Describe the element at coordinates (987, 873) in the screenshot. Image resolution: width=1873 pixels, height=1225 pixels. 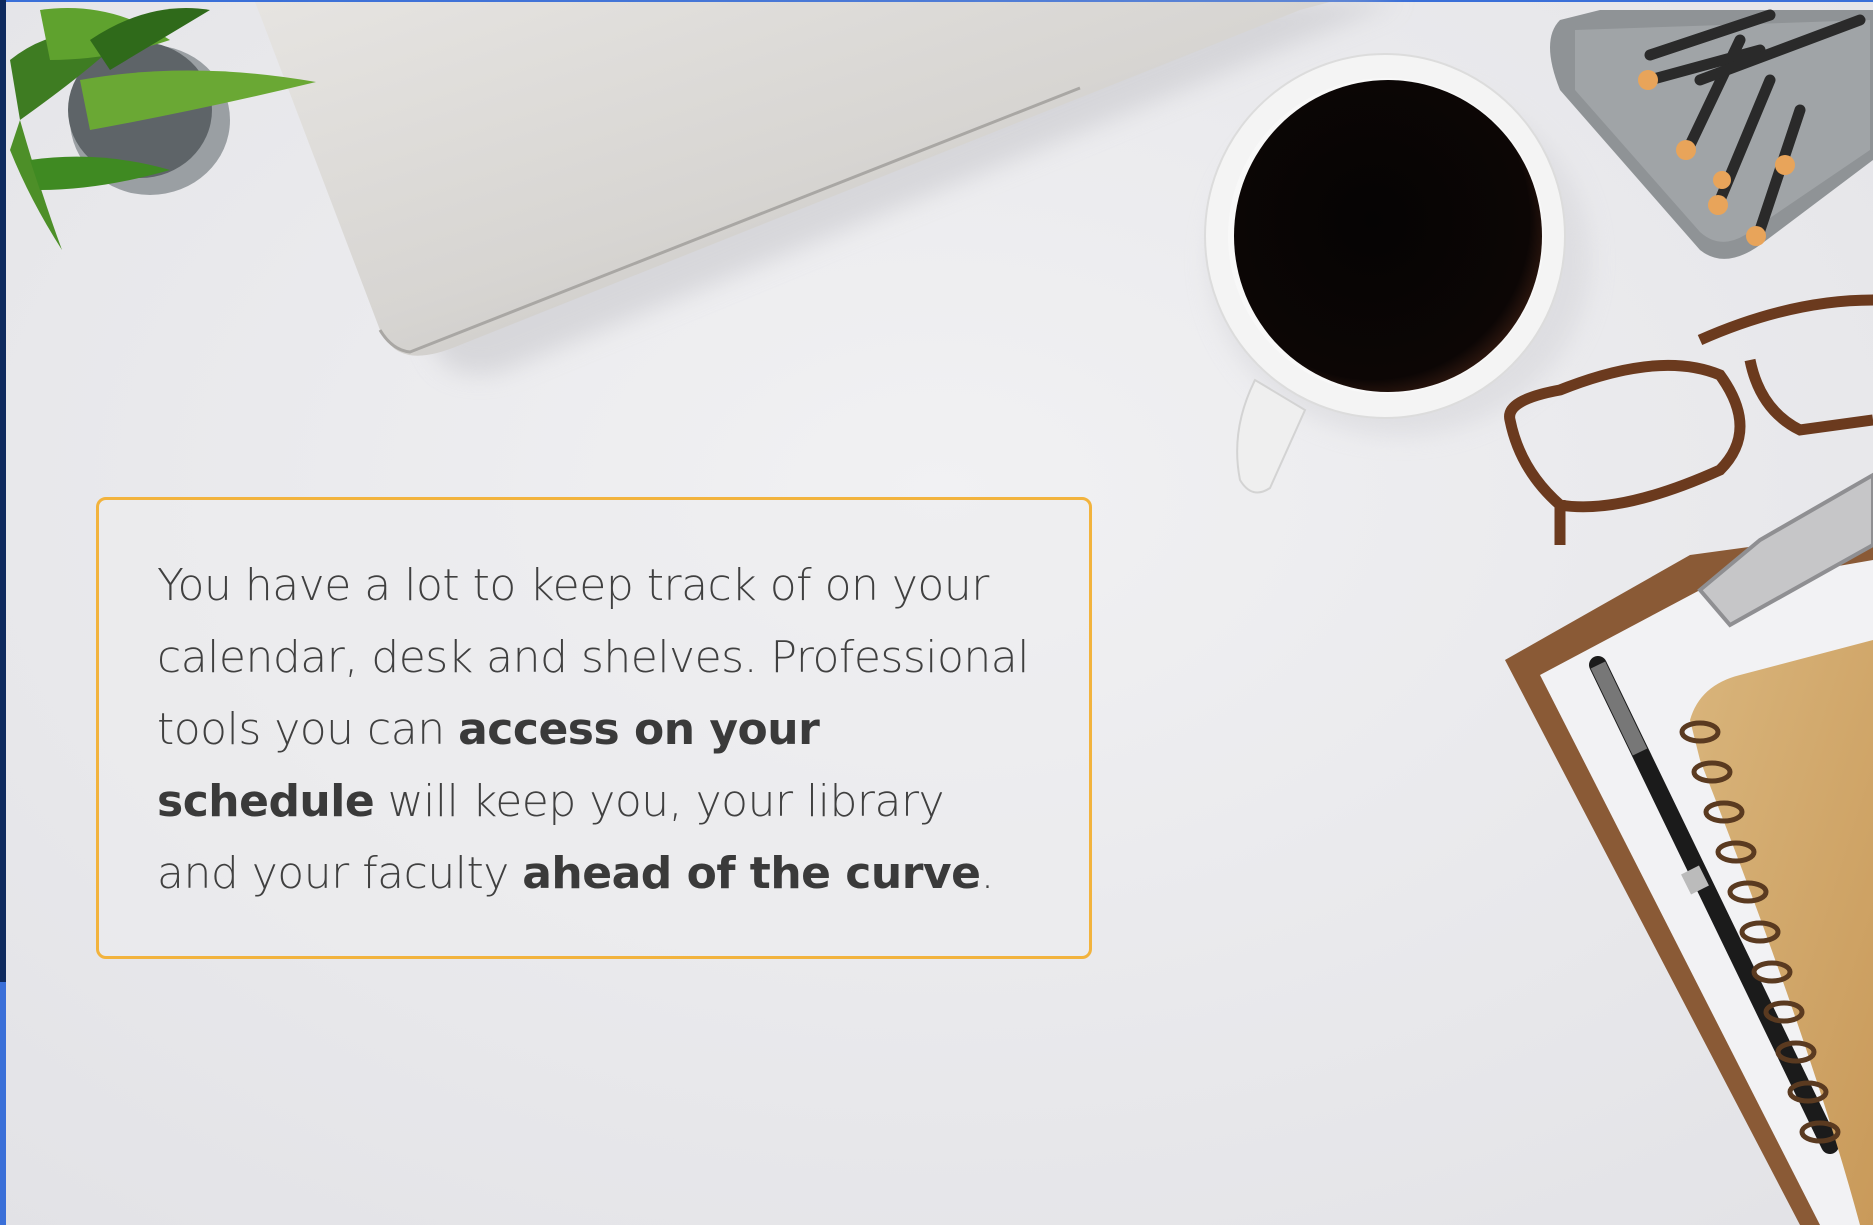
I see `message-part-3: .` at that location.